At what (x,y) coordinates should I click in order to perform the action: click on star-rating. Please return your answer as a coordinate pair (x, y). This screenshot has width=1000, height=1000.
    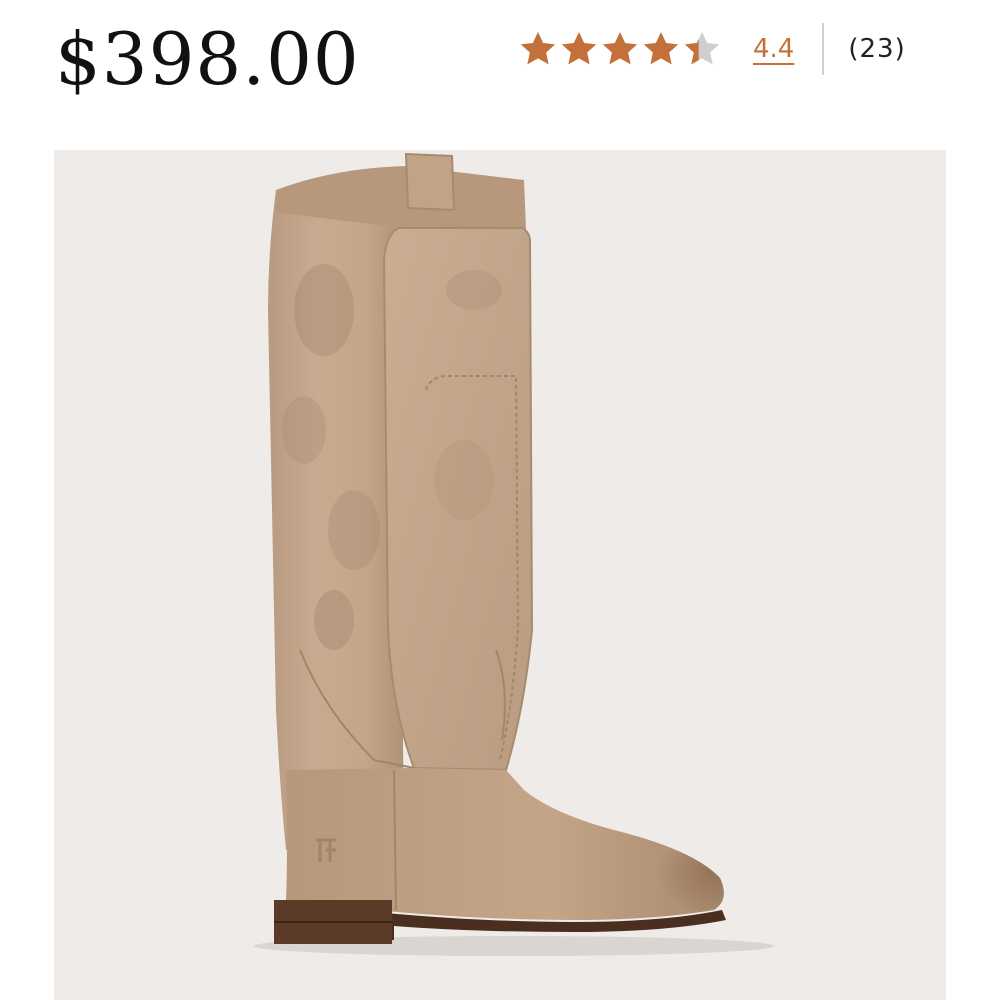
    Looking at the image, I should click on (620, 49).